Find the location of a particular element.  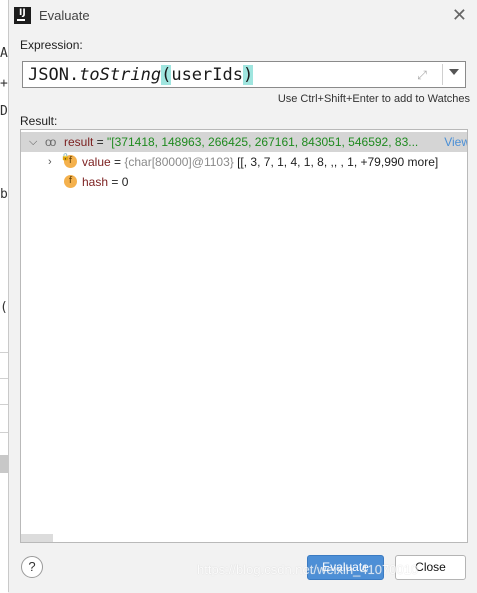

expand-chevron-icon: › is located at coordinates (54, 162).